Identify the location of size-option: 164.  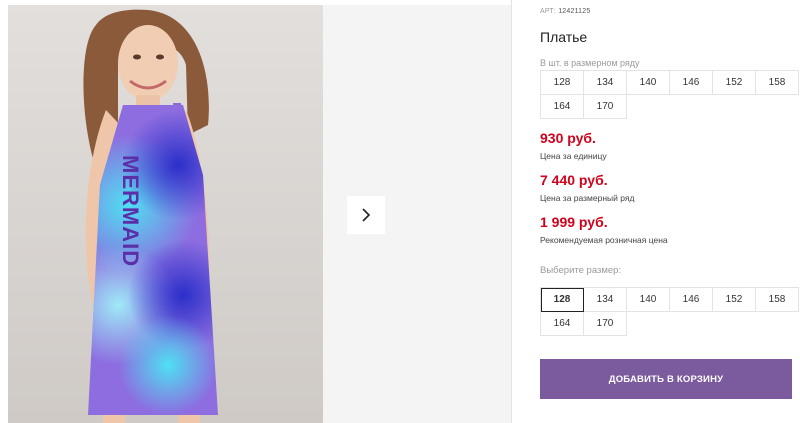
(562, 324).